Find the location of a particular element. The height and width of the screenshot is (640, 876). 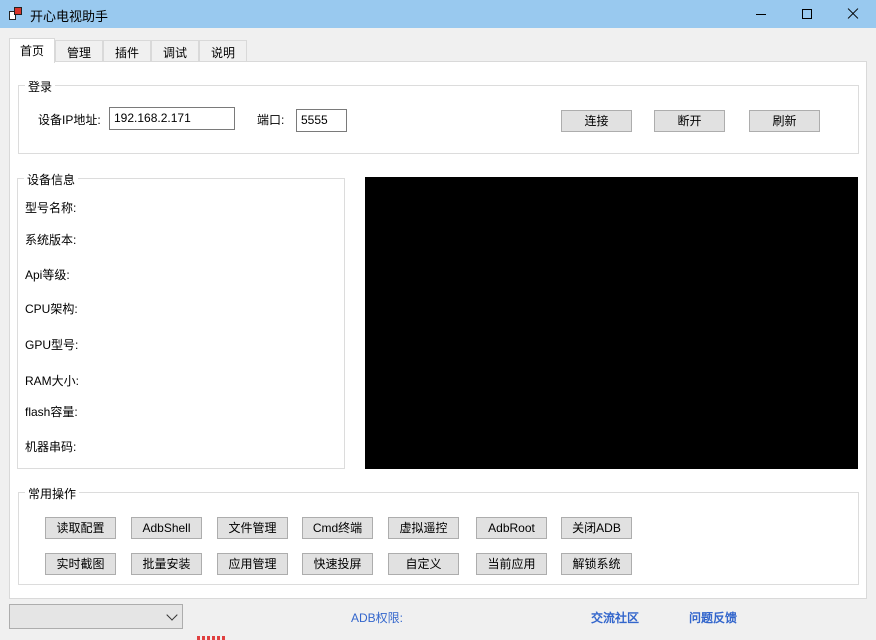

device-select is located at coordinates (96, 616).